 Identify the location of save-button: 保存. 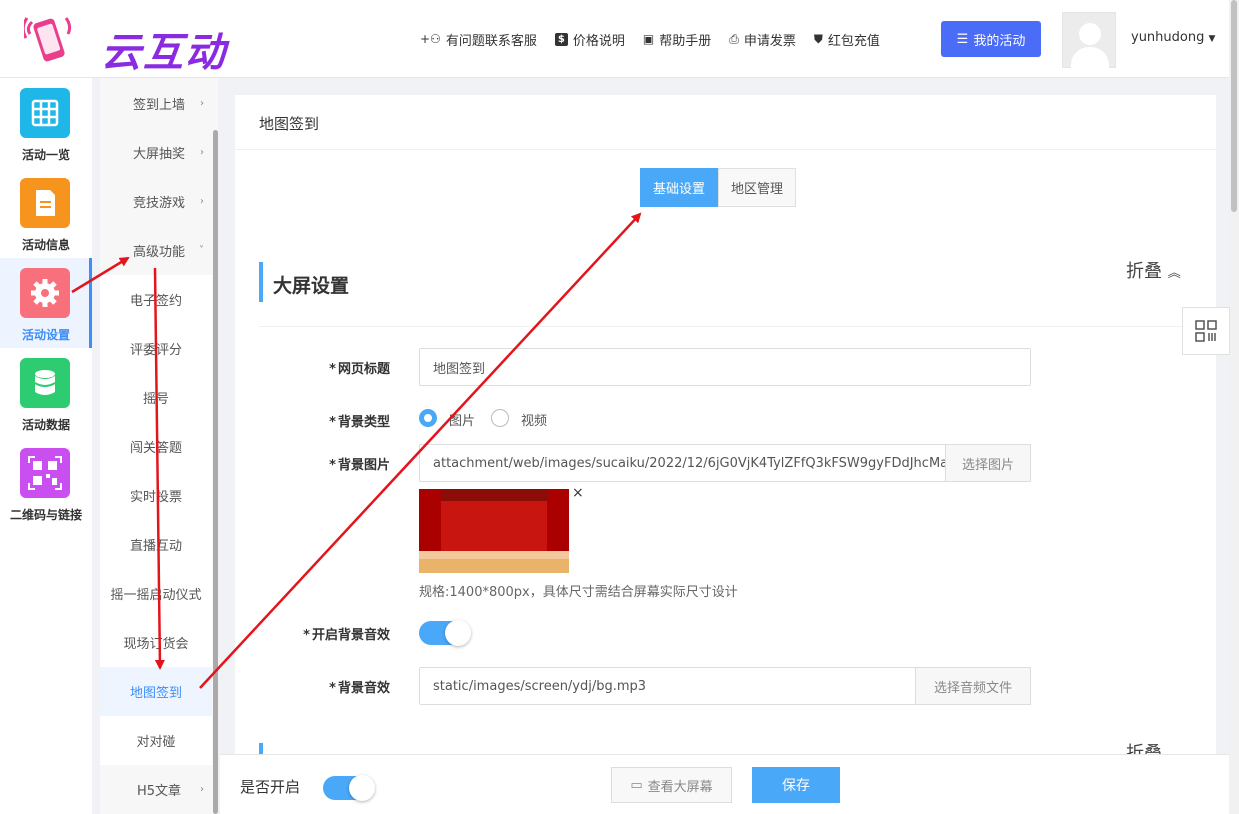
(796, 785).